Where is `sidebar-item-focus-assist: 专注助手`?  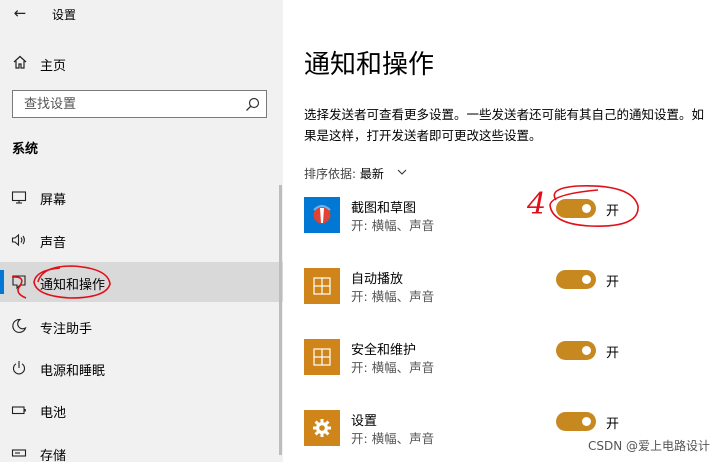 sidebar-item-focus-assist: 专注助手 is located at coordinates (141, 326).